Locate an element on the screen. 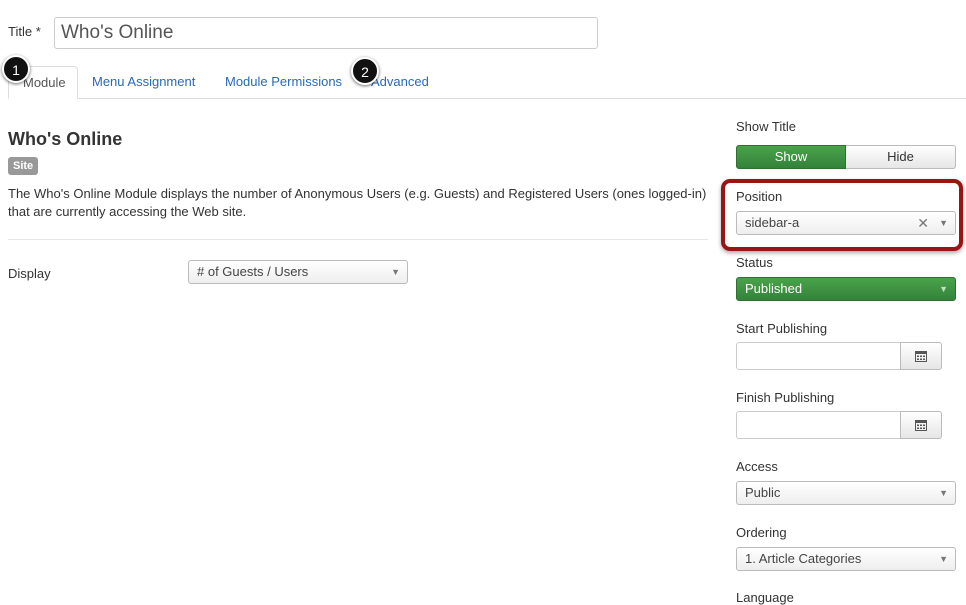  position-highlight-box is located at coordinates (842, 215).